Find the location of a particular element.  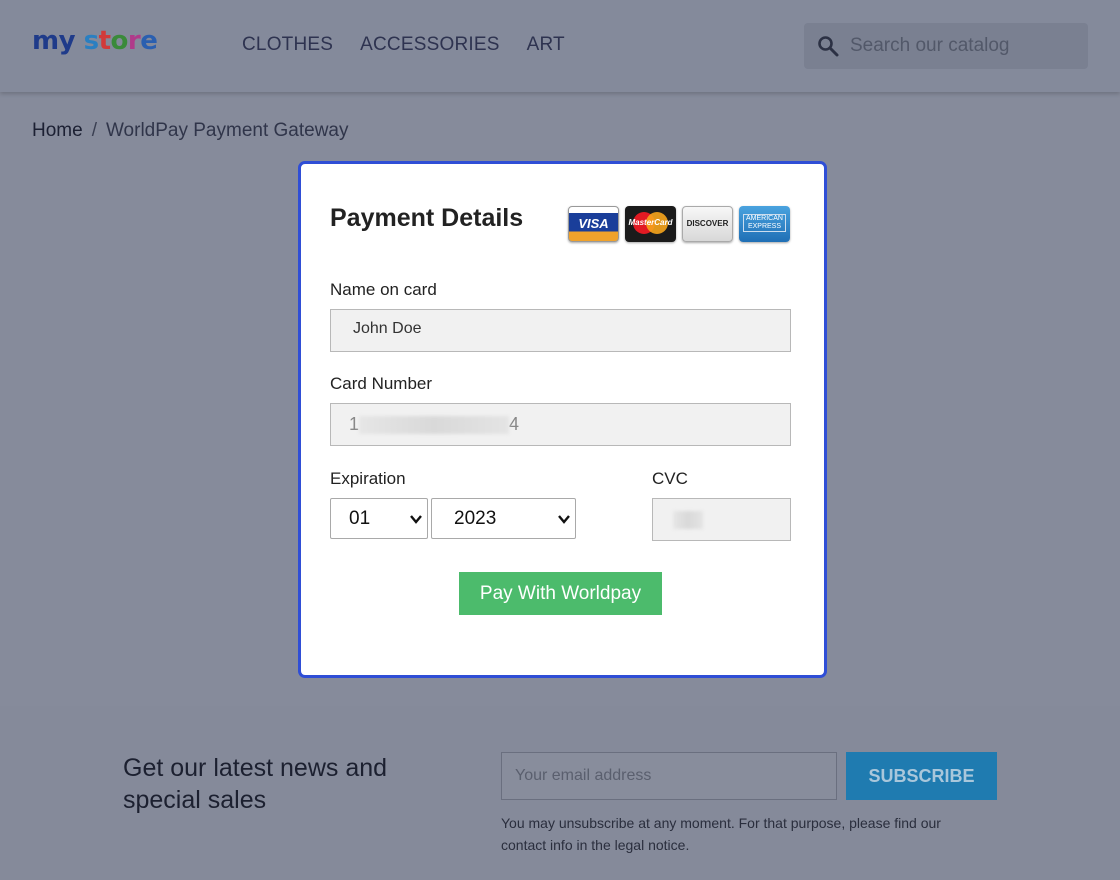

card-number-suffix: 4 is located at coordinates (514, 424).